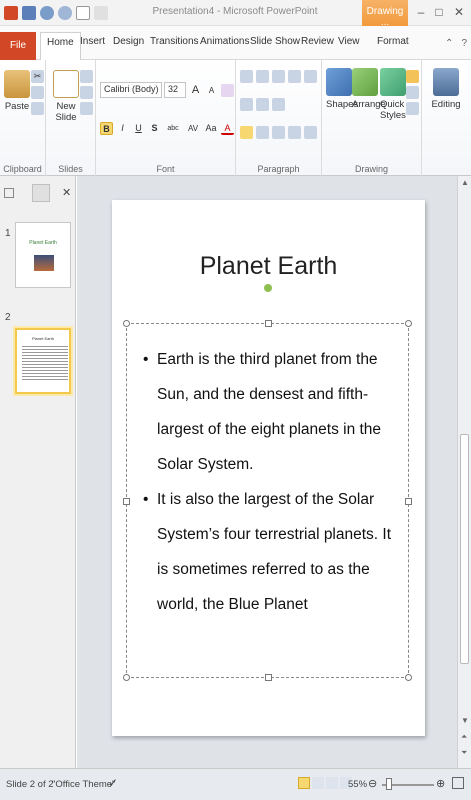  I want to click on align-left-icon, so click(246, 132).